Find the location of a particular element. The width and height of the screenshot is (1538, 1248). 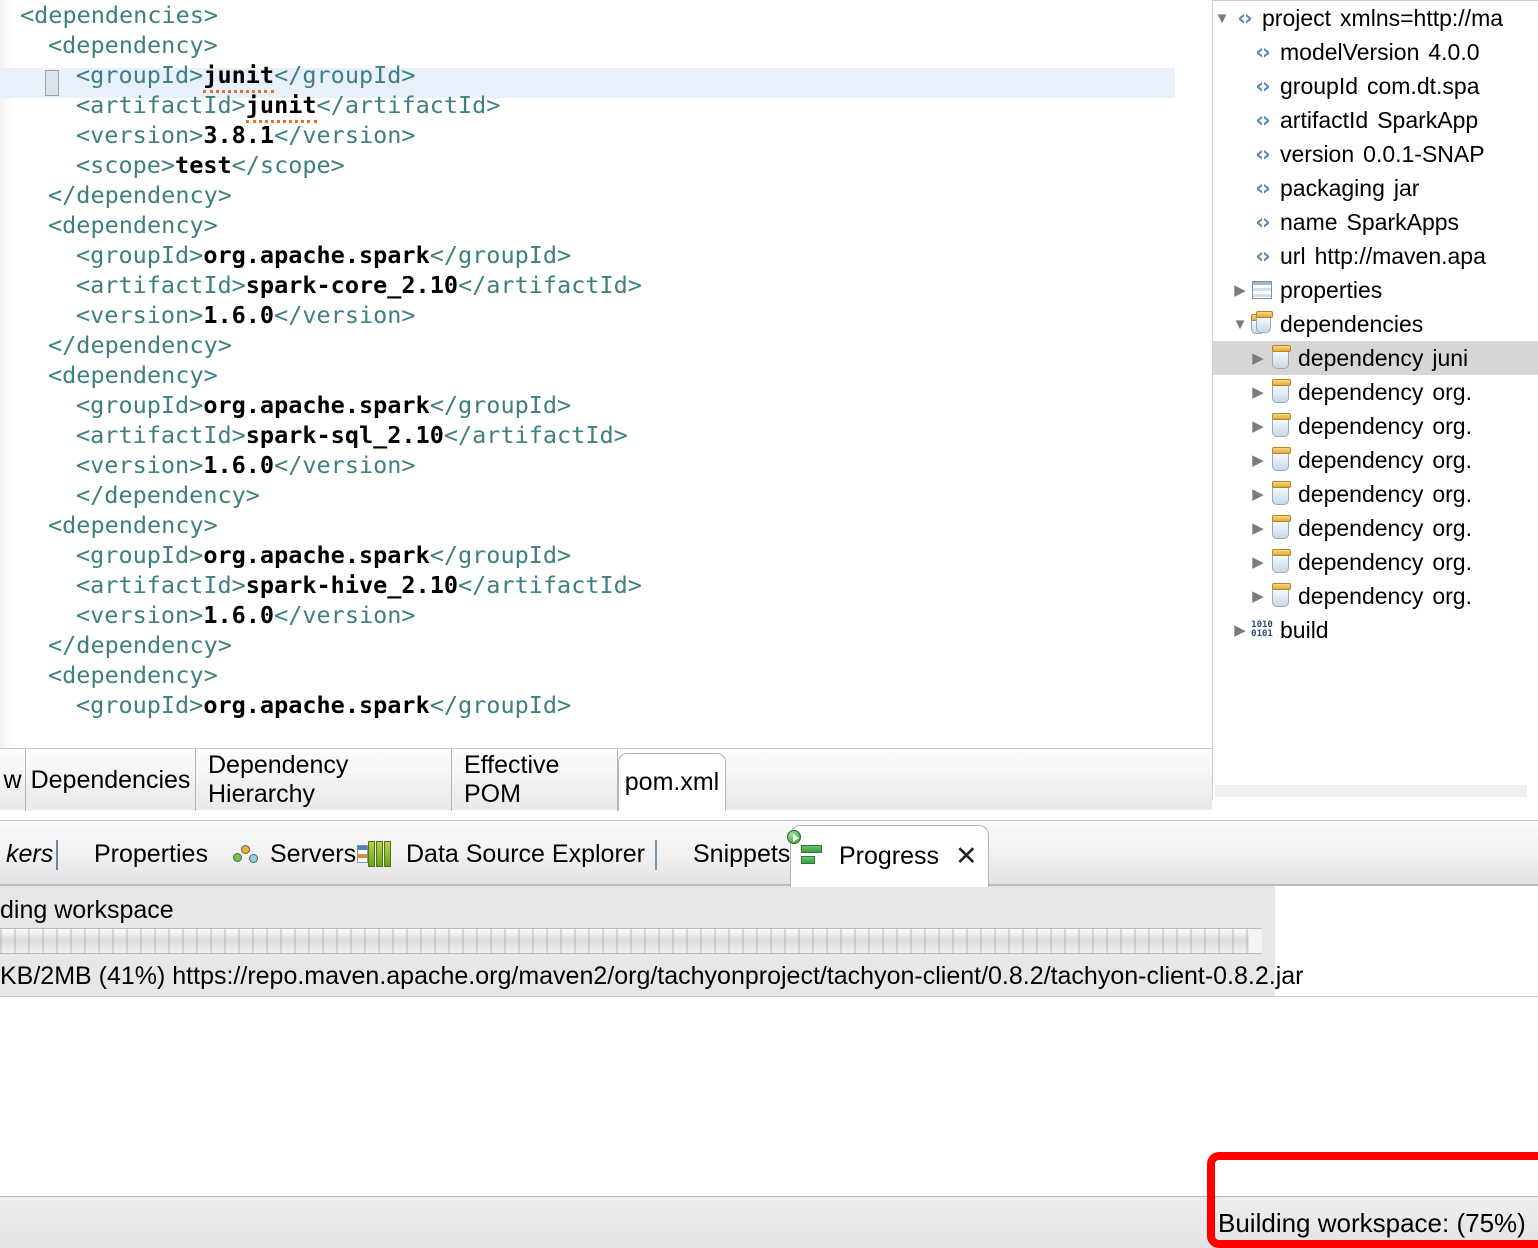

editor-tab-pom-xml: pom.xml is located at coordinates (672, 782).